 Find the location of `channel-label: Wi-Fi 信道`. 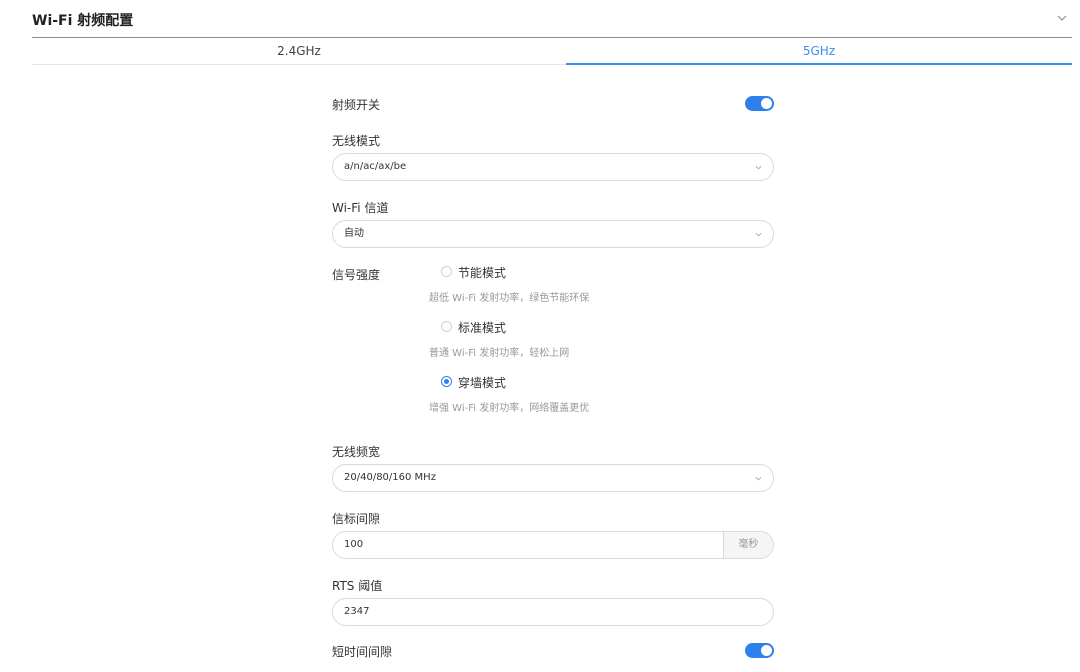

channel-label: Wi-Fi 信道 is located at coordinates (360, 208).